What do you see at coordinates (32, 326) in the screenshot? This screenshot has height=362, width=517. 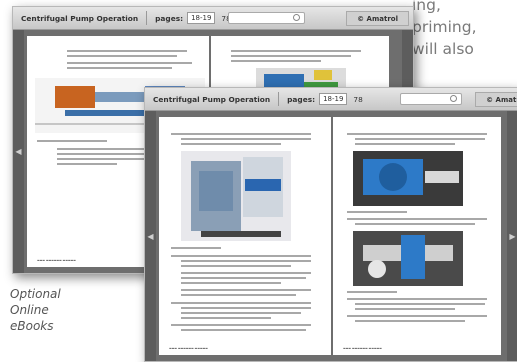 I see `caption-line: eBooks` at bounding box center [32, 326].